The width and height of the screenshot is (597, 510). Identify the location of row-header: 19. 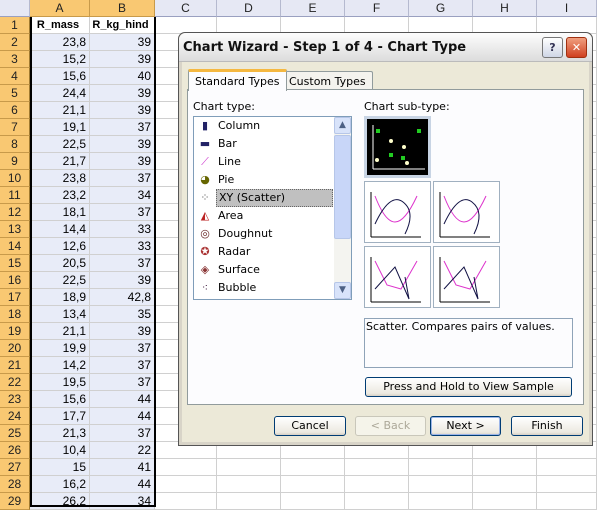
(15, 331).